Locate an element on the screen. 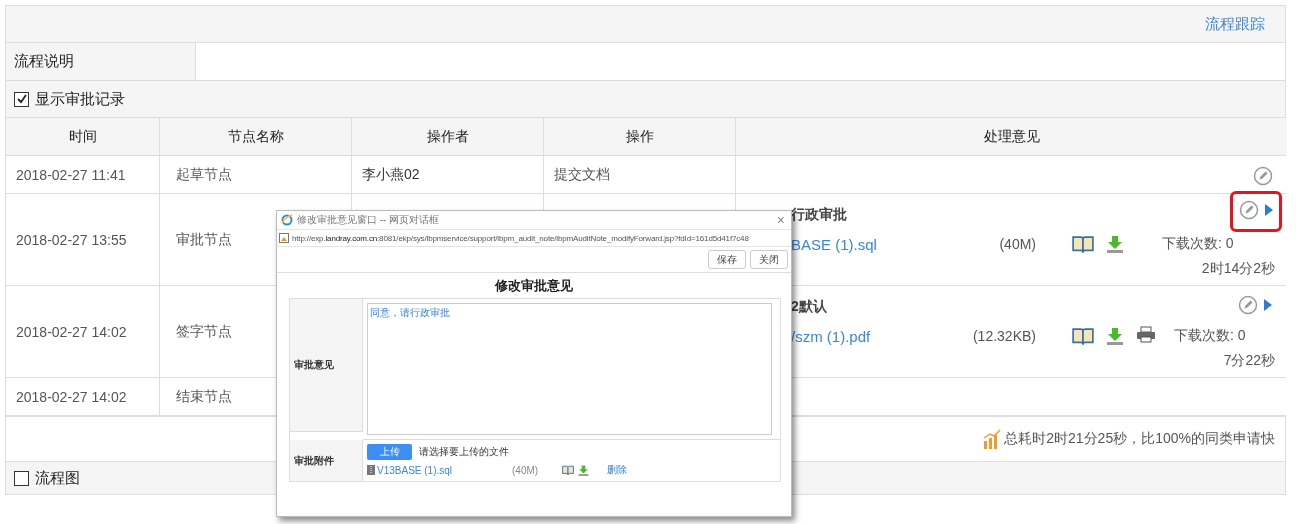 The width and height of the screenshot is (1296, 524). column-header: 处理意见 is located at coordinates (1011, 136).